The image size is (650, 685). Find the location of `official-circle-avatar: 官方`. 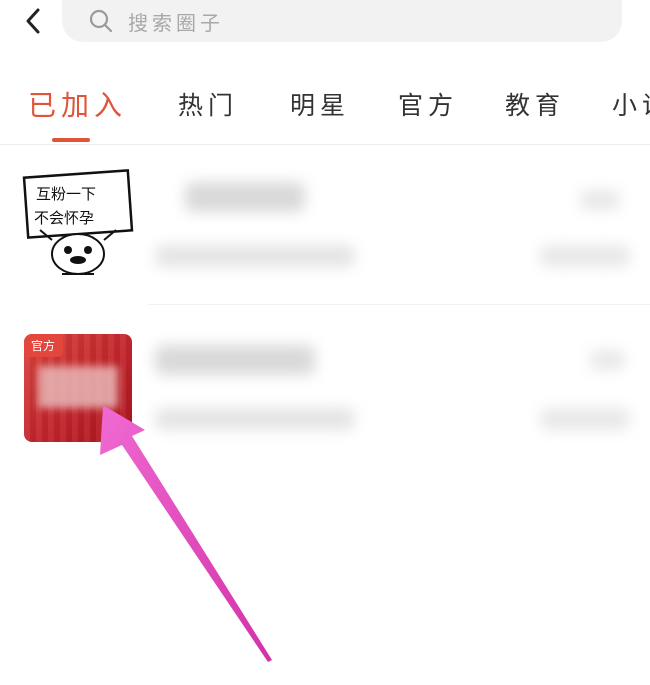

official-circle-avatar: 官方 is located at coordinates (78, 388).